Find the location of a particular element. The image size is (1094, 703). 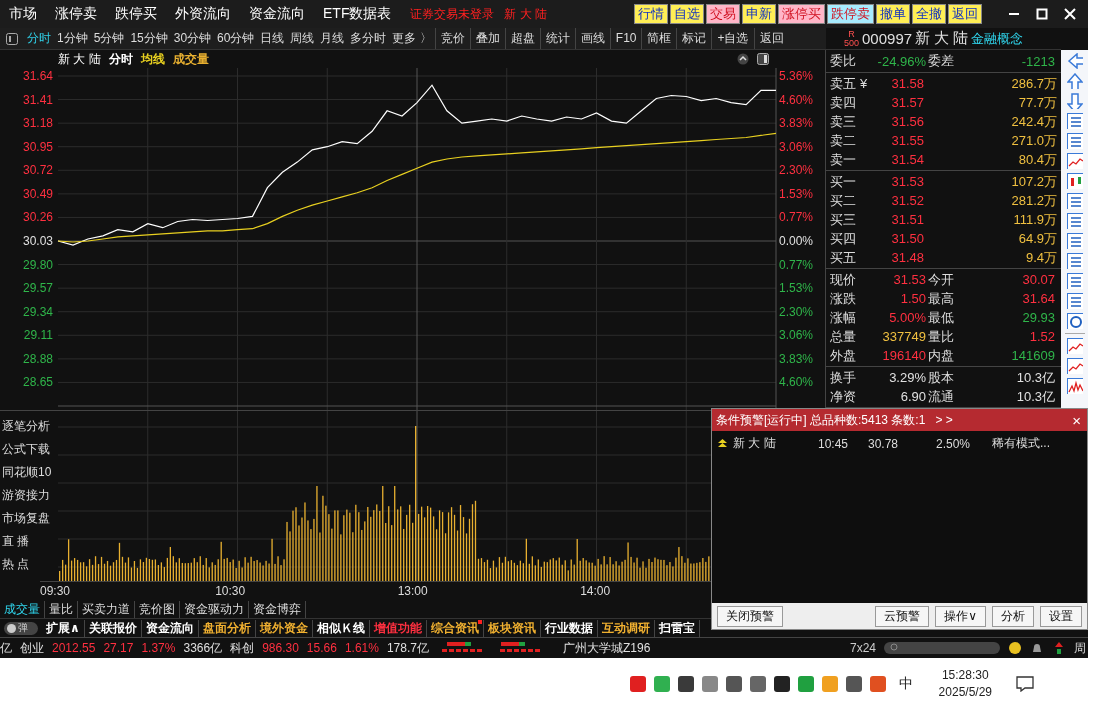

indicator-tab: 买卖力道 is located at coordinates (106, 609).